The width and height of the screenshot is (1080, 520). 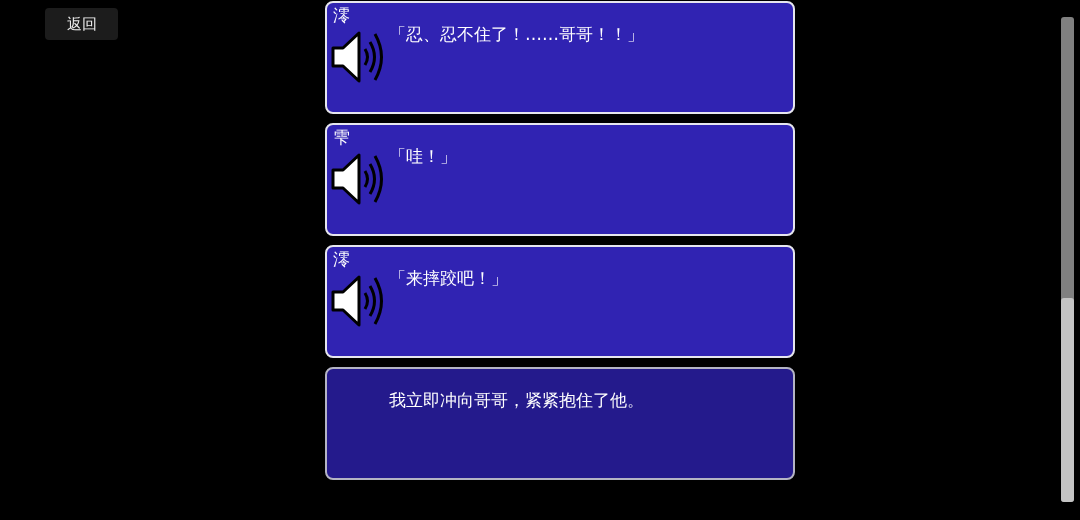 What do you see at coordinates (517, 400) in the screenshot?
I see `narration-text: 我立即冲向哥哥，紧紧抱住了他。` at bounding box center [517, 400].